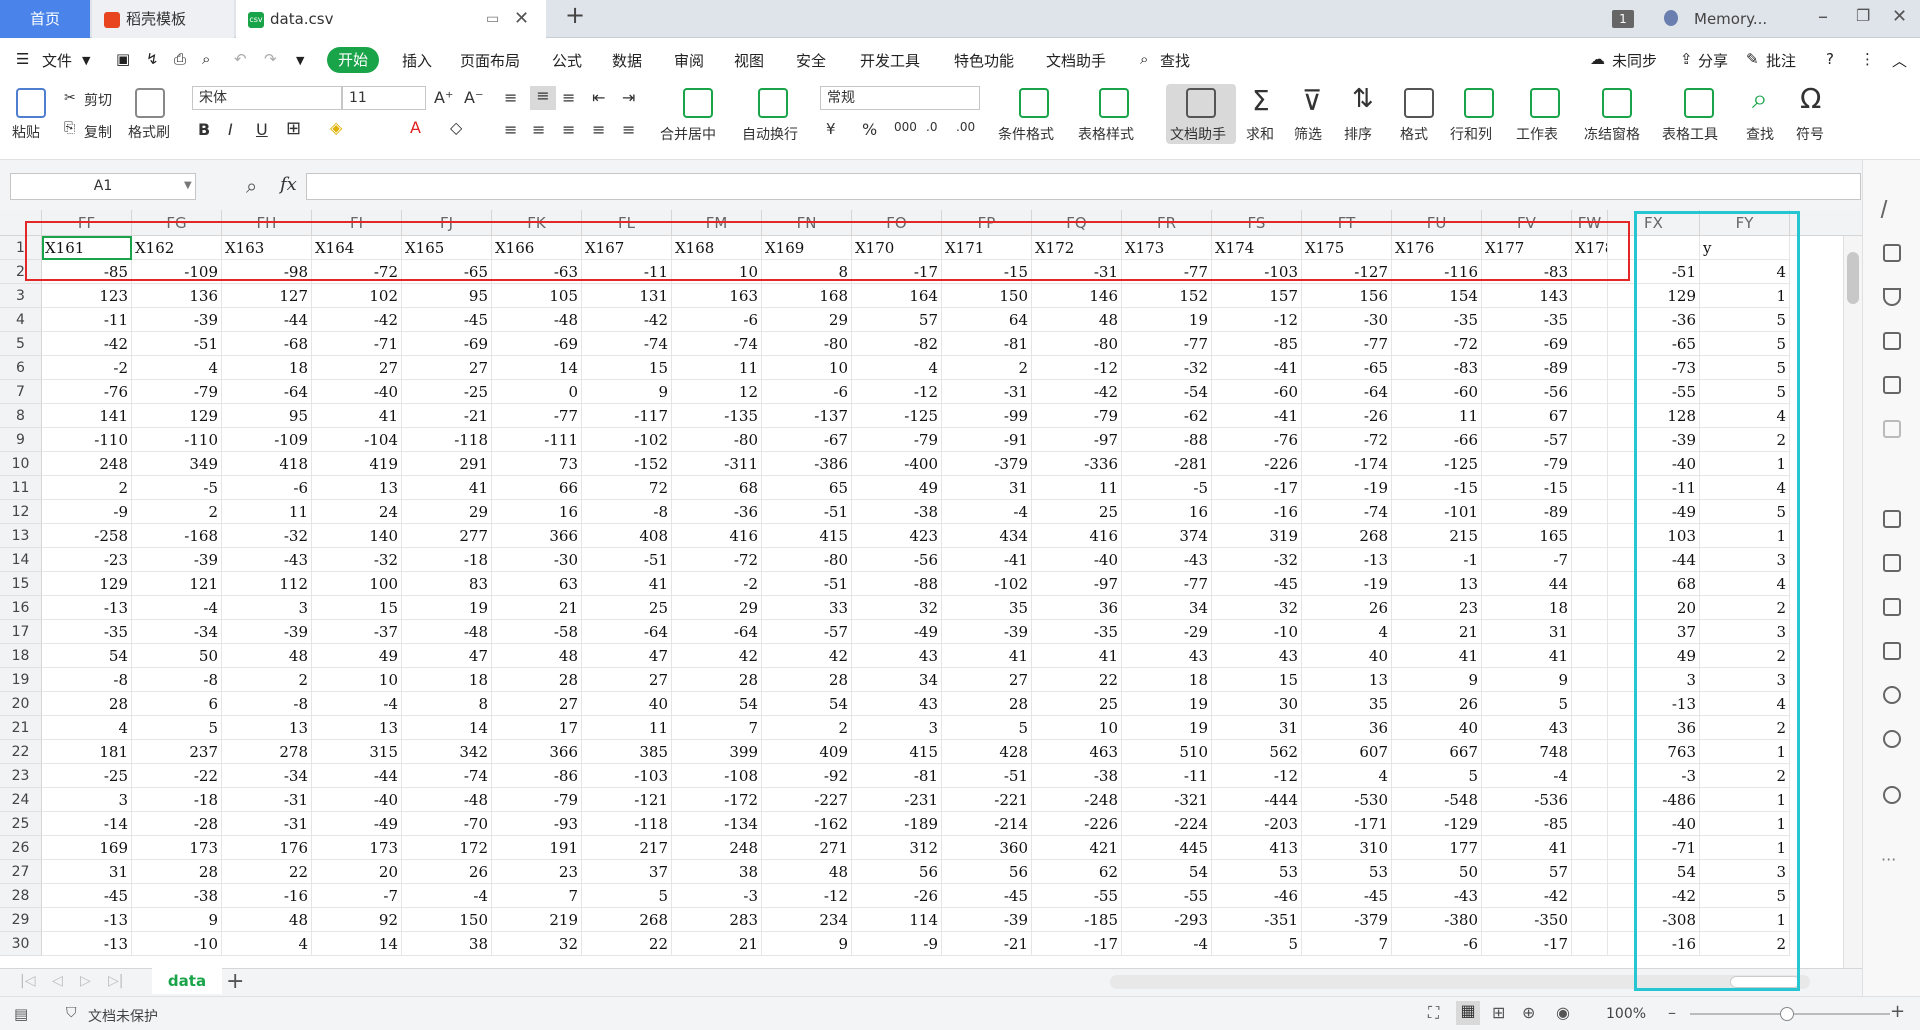 Image resolution: width=1920 pixels, height=1030 pixels. Describe the element at coordinates (1077, 296) in the screenshot. I see `data-cell: 146` at that location.